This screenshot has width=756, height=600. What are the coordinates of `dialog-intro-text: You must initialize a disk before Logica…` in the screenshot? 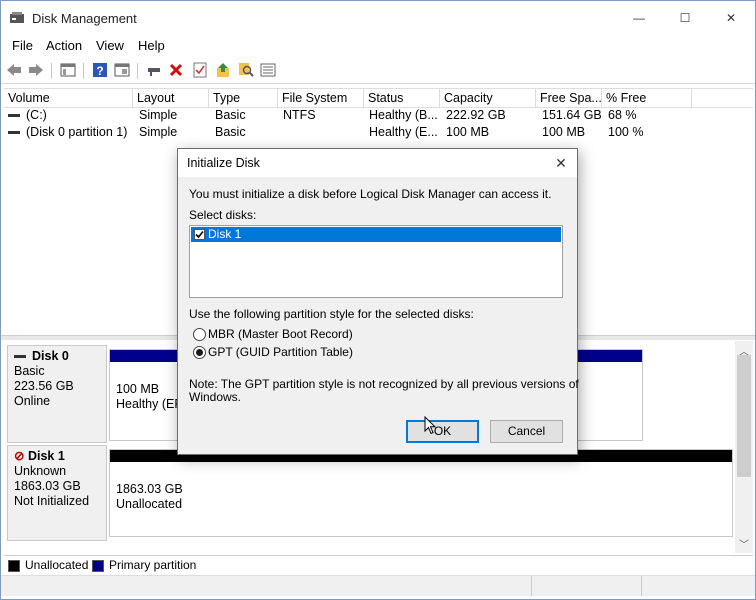 It's located at (370, 194).